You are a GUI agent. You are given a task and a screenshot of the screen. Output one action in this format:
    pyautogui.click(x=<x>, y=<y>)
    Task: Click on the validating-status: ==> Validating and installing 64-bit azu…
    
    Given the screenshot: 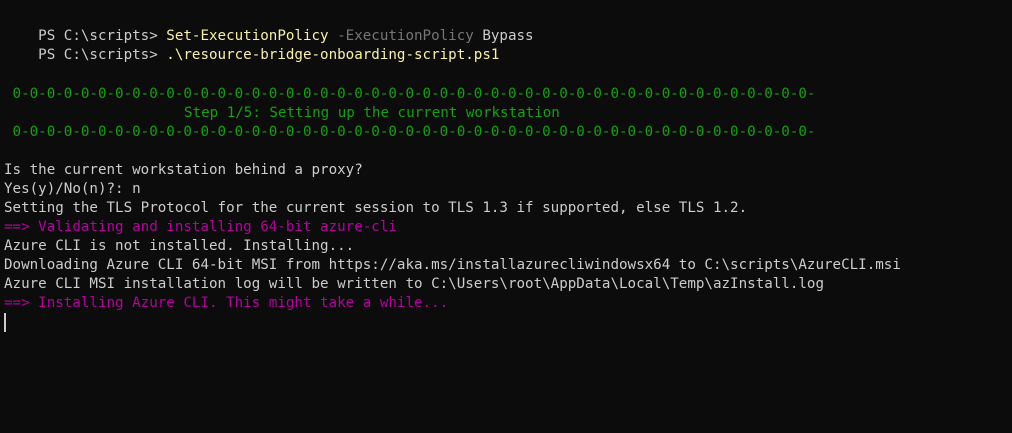 What is the action you would take?
    pyautogui.click(x=200, y=227)
    